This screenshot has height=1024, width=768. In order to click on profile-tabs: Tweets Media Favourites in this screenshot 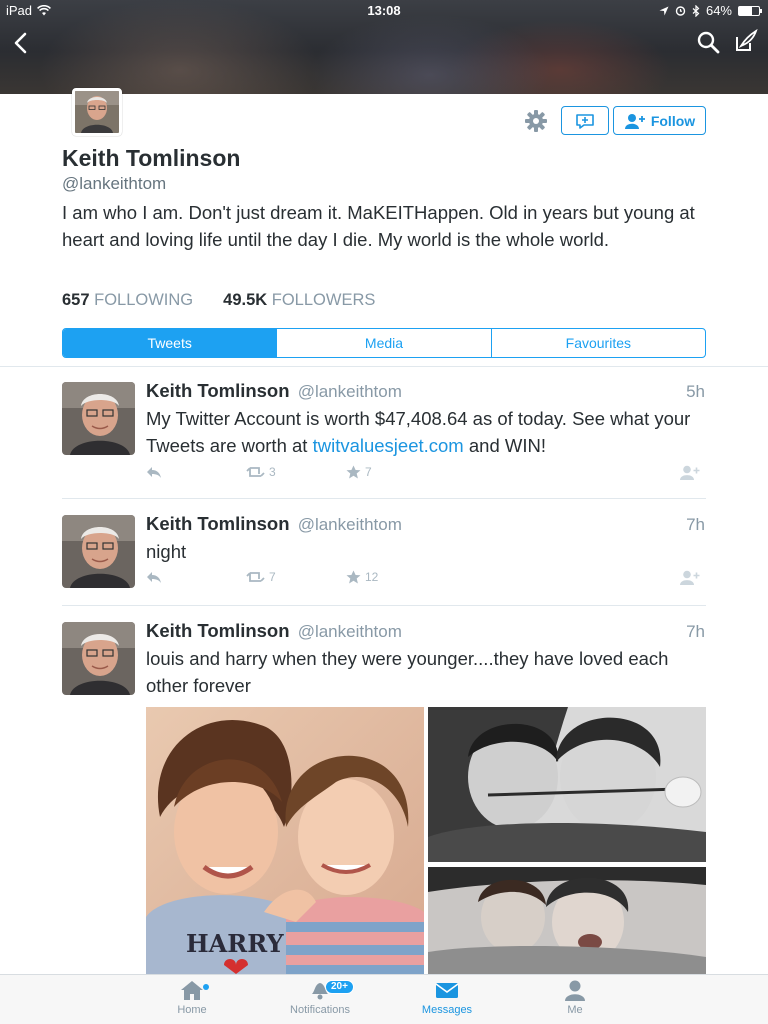, I will do `click(384, 343)`.